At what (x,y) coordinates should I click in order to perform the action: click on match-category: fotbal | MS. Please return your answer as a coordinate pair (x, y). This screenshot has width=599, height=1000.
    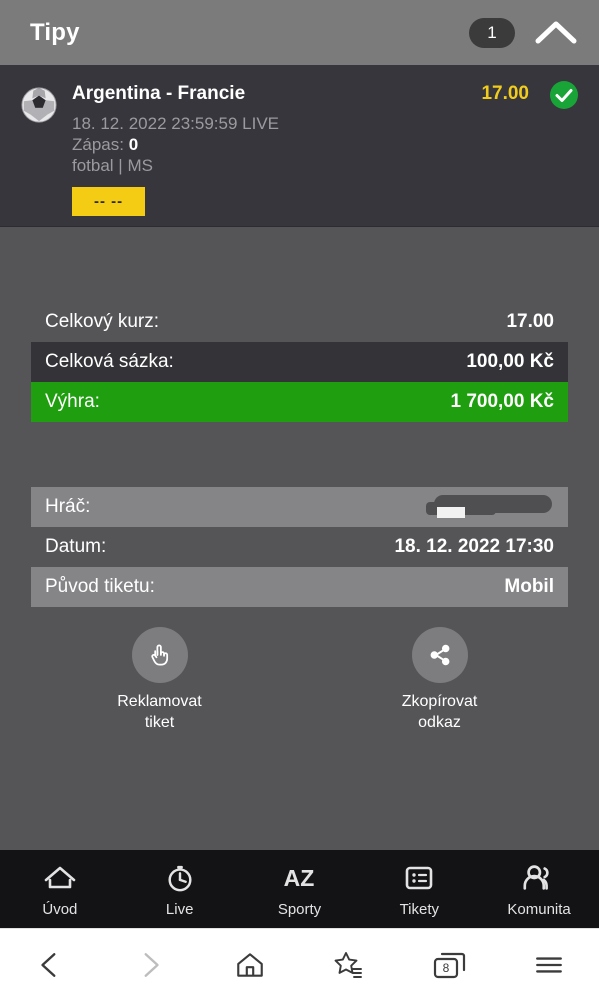
    Looking at the image, I should click on (112, 165).